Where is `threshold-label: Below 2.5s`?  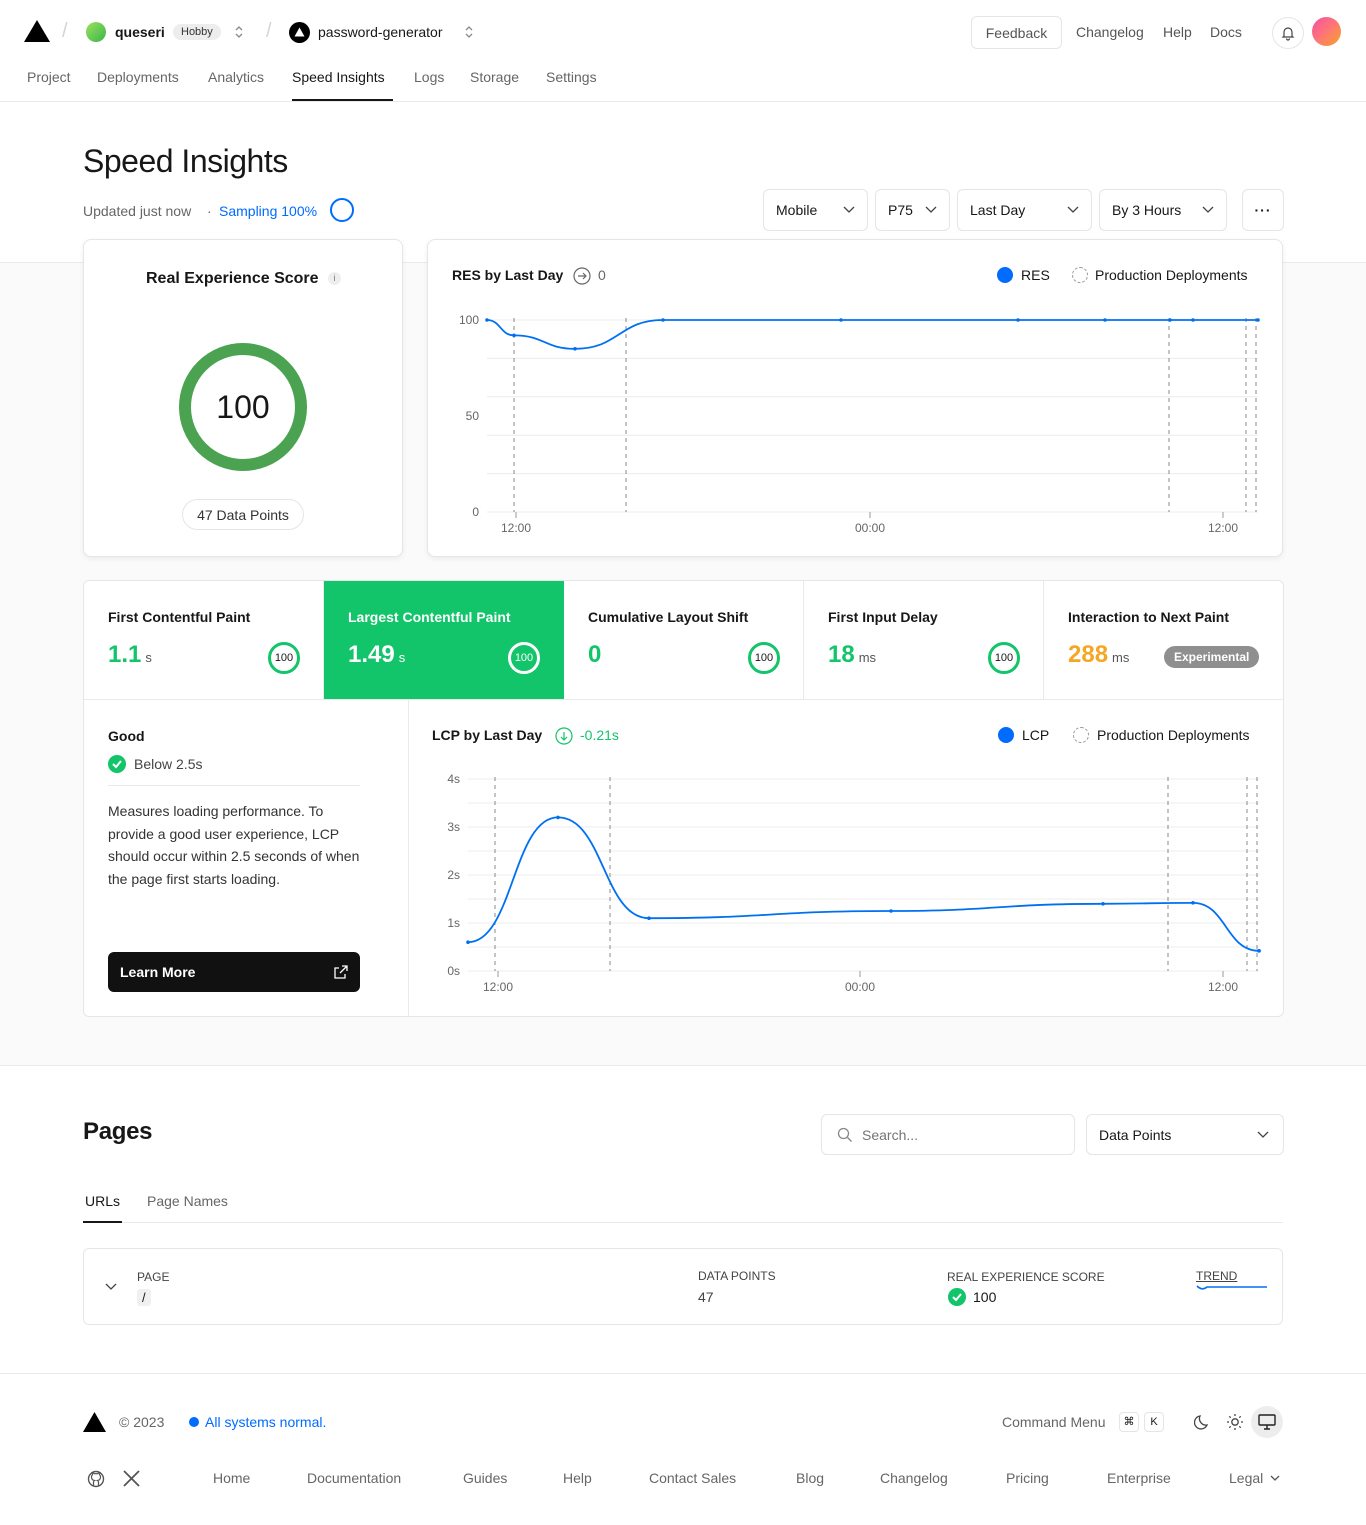
threshold-label: Below 2.5s is located at coordinates (168, 764).